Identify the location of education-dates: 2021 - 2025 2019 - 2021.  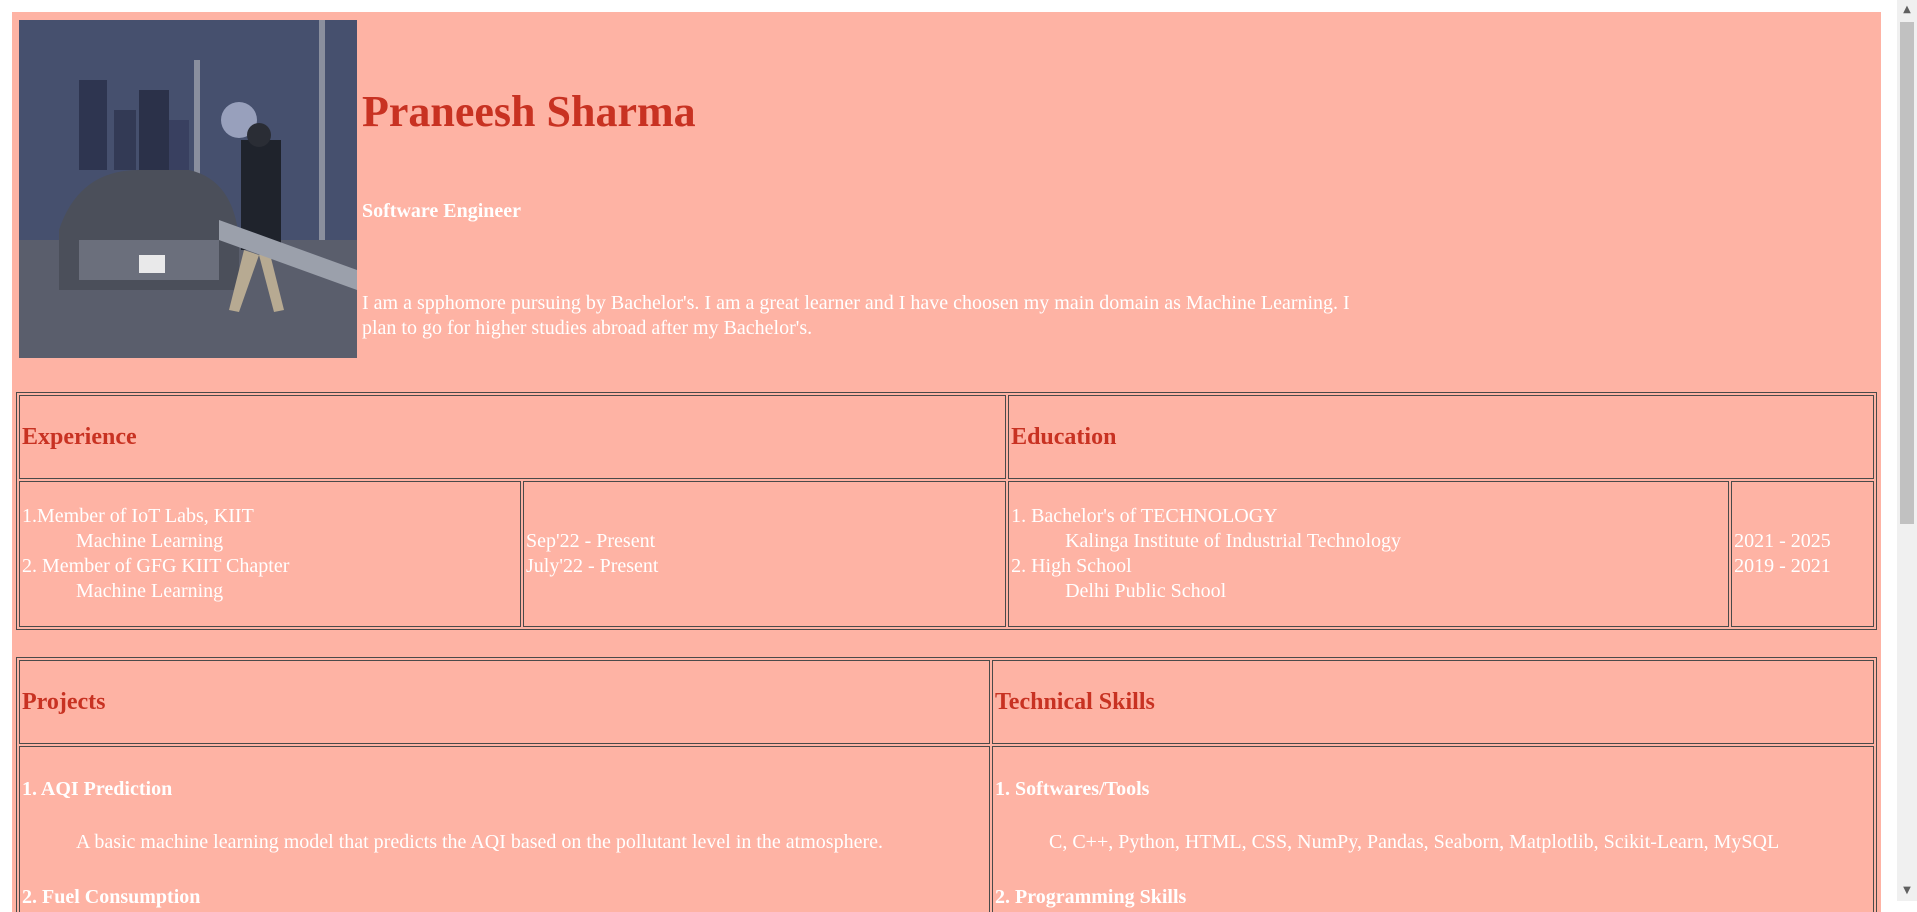
(1802, 554).